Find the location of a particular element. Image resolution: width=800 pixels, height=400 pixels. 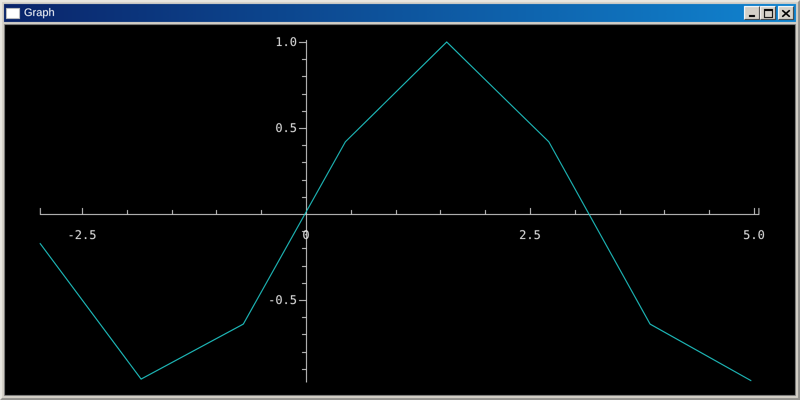

maximize-button is located at coordinates (768, 13).